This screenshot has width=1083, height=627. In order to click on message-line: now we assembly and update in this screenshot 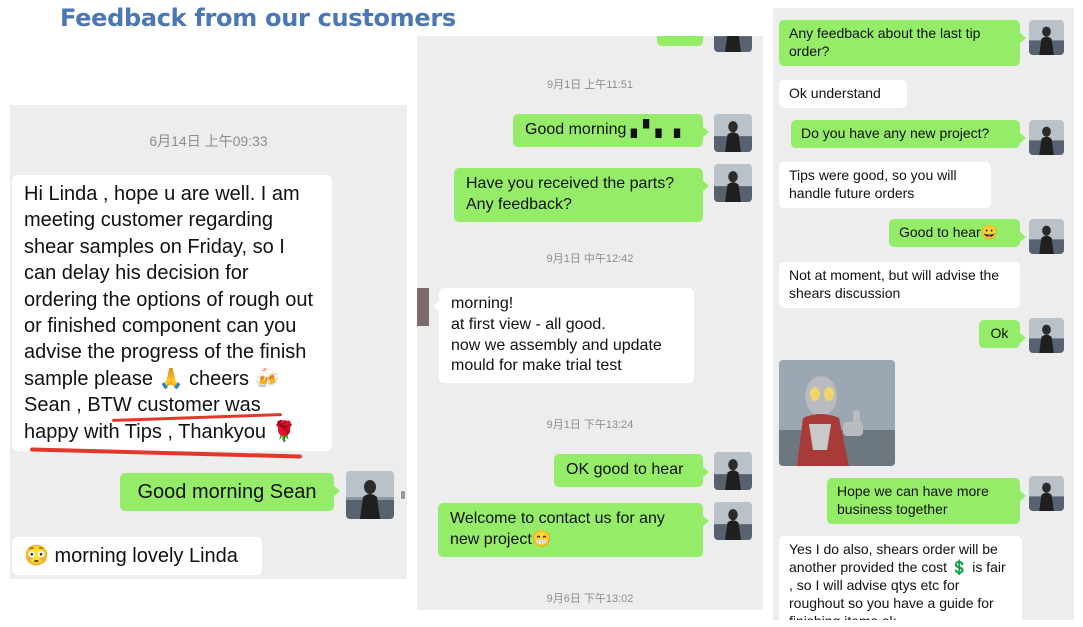, I will do `click(556, 345)`.